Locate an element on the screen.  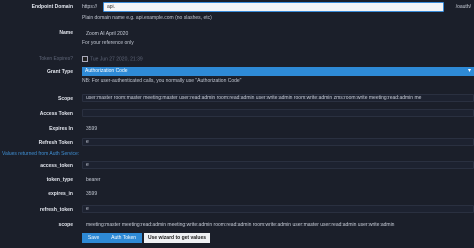
refresh-token-label: Refresh Token is located at coordinates (55, 143).